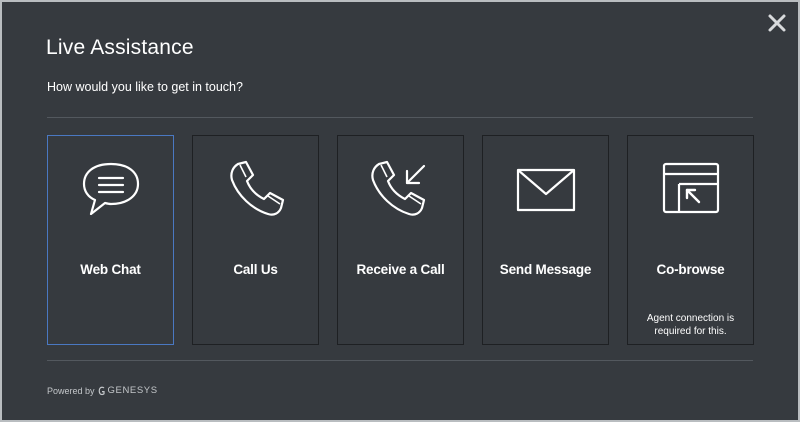 This screenshot has width=800, height=422. Describe the element at coordinates (132, 390) in the screenshot. I see `brand-name: GENESYS` at that location.